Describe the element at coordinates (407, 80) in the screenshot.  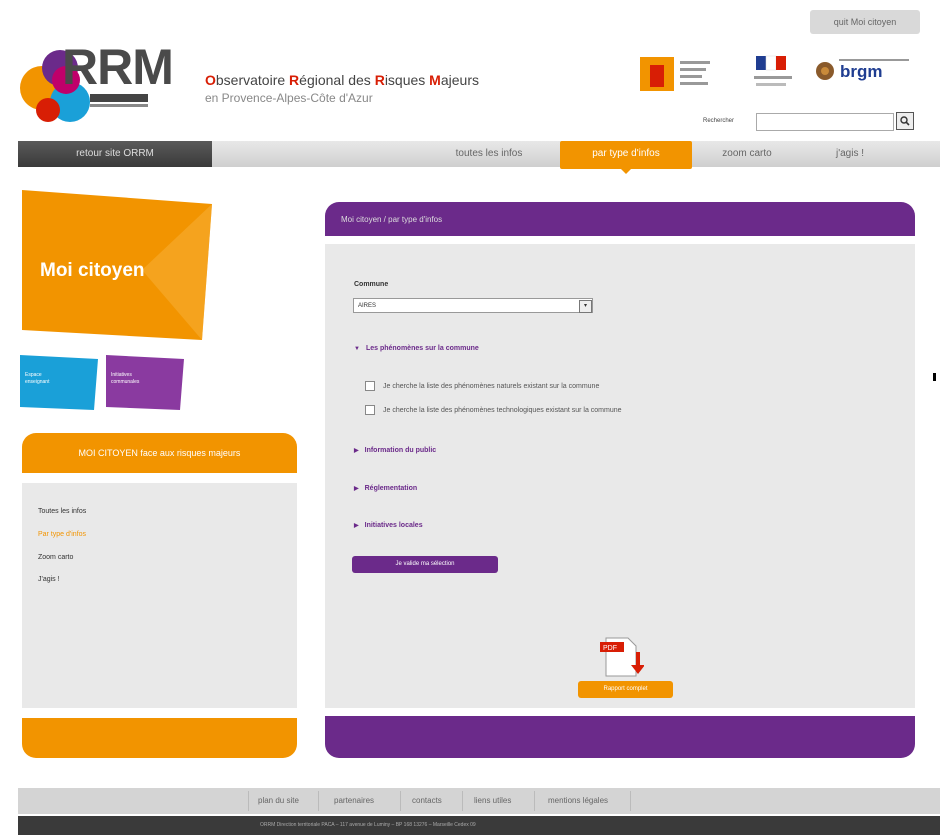
I see `title-part: isques` at that location.